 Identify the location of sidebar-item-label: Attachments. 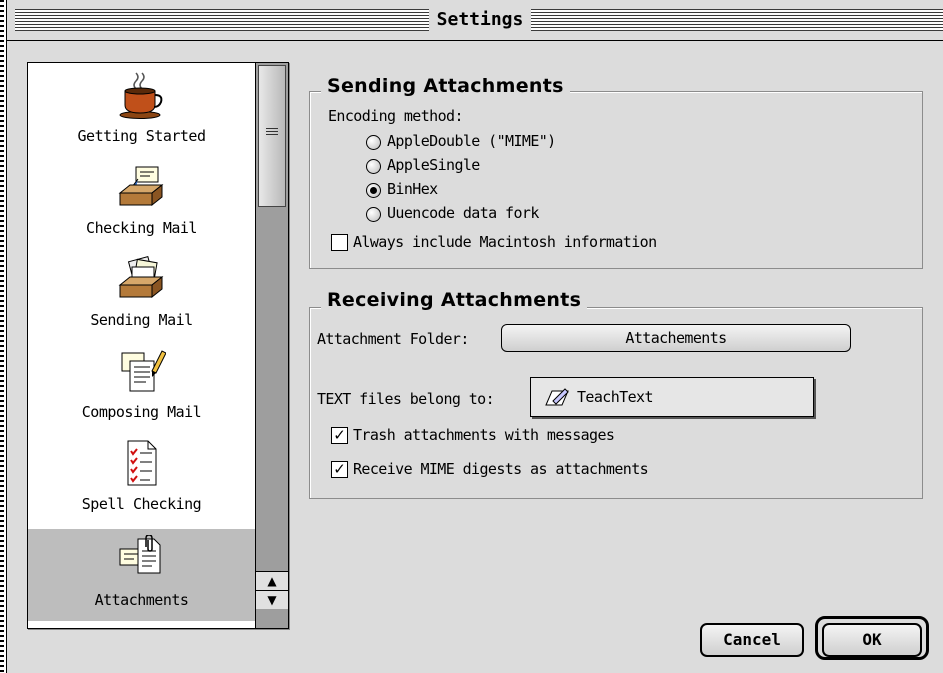
(141, 600).